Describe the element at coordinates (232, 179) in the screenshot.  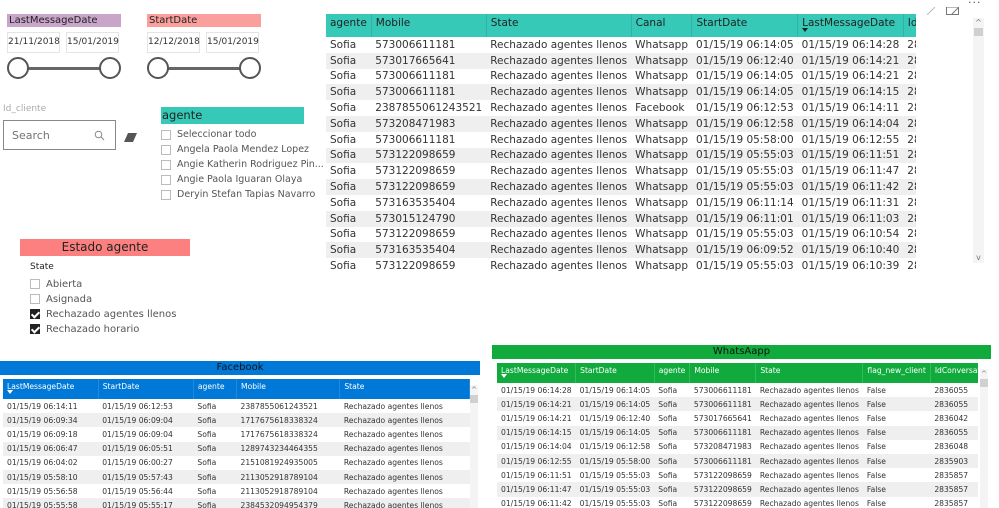
I see `agente-list-item: Angie Paola Iguaran Olaya` at that location.